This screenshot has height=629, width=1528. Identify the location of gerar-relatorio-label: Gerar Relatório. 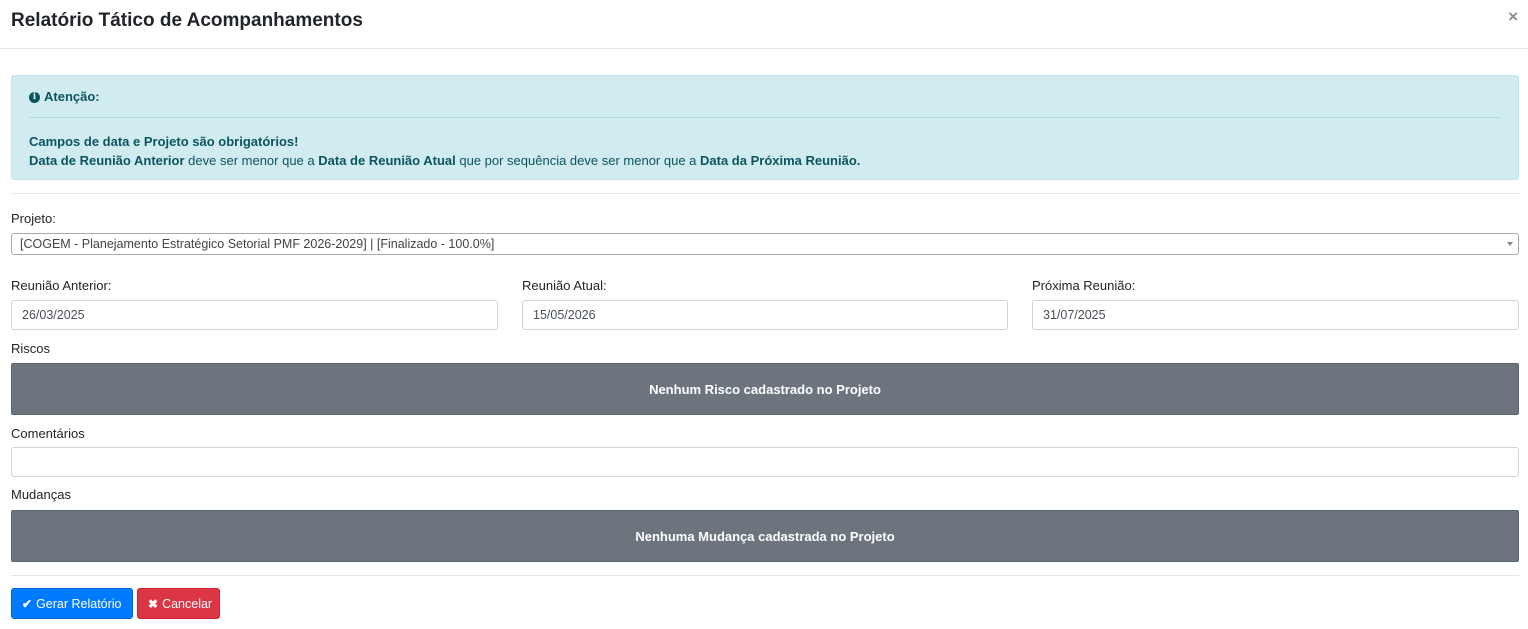
(79, 603).